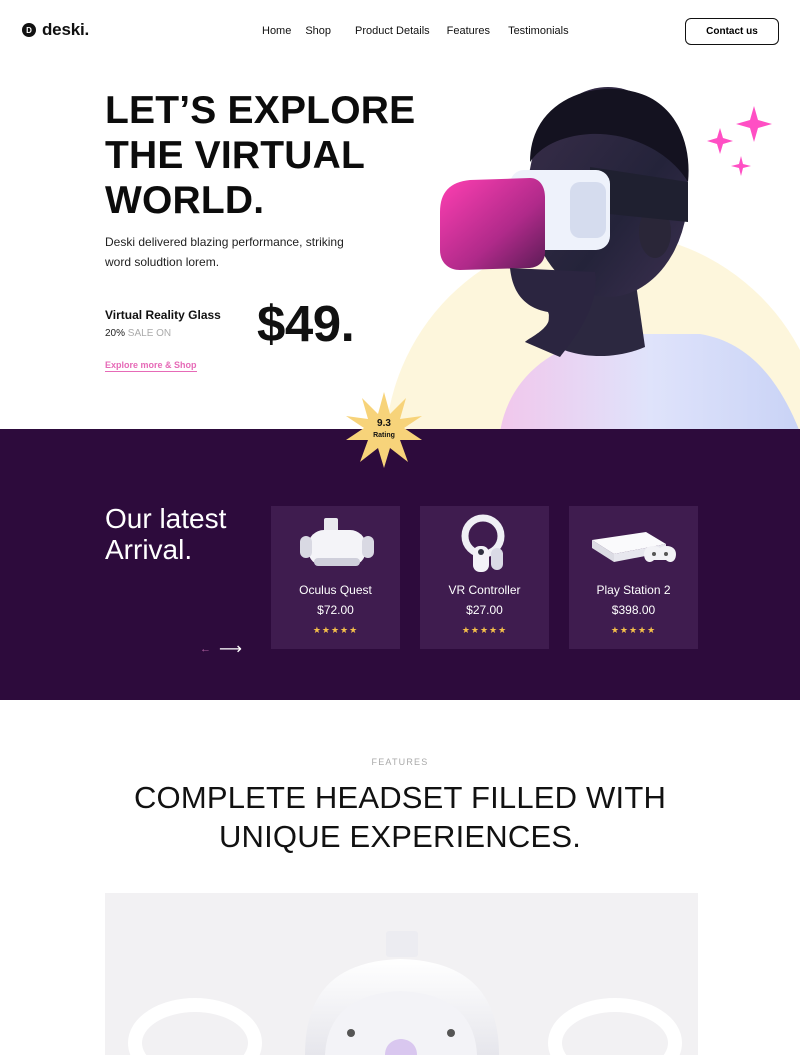  What do you see at coordinates (392, 31) in the screenshot?
I see `nav-link-product-details: Product Details` at bounding box center [392, 31].